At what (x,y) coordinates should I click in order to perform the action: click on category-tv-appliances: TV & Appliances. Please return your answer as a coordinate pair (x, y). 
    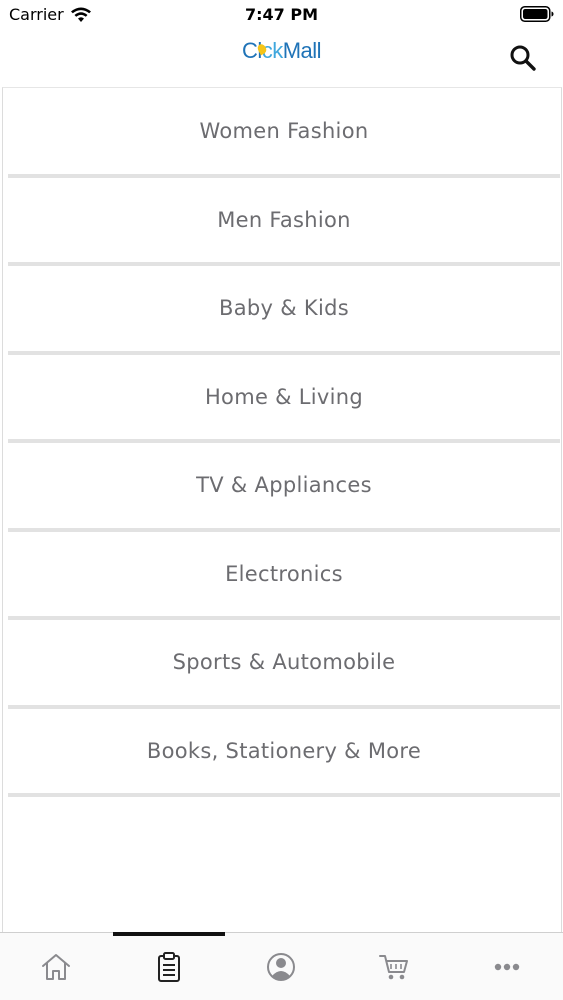
    Looking at the image, I should click on (284, 487).